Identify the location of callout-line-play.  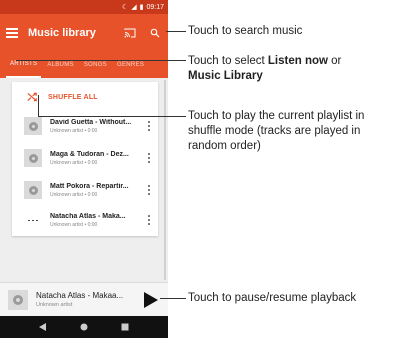
(173, 298).